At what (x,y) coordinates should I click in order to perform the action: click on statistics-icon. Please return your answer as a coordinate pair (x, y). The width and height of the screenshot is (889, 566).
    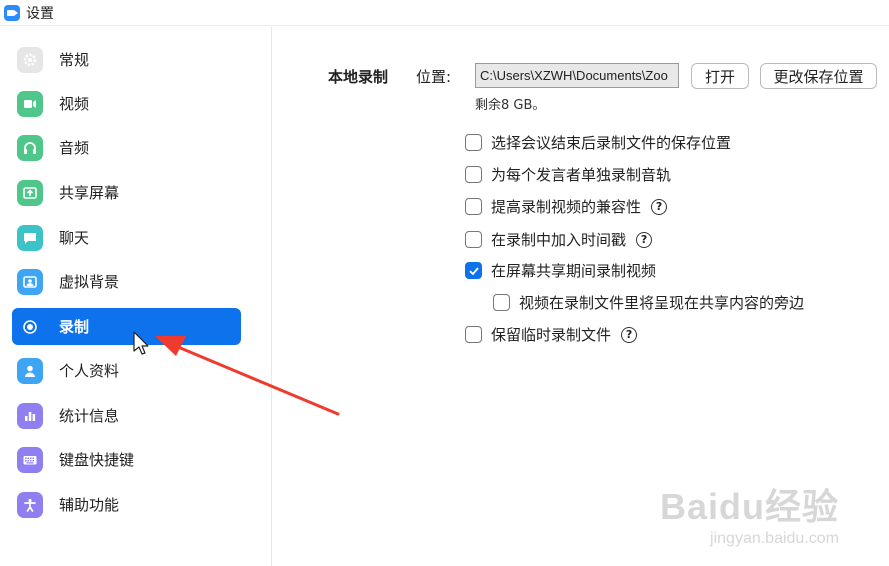
    Looking at the image, I should click on (30, 415).